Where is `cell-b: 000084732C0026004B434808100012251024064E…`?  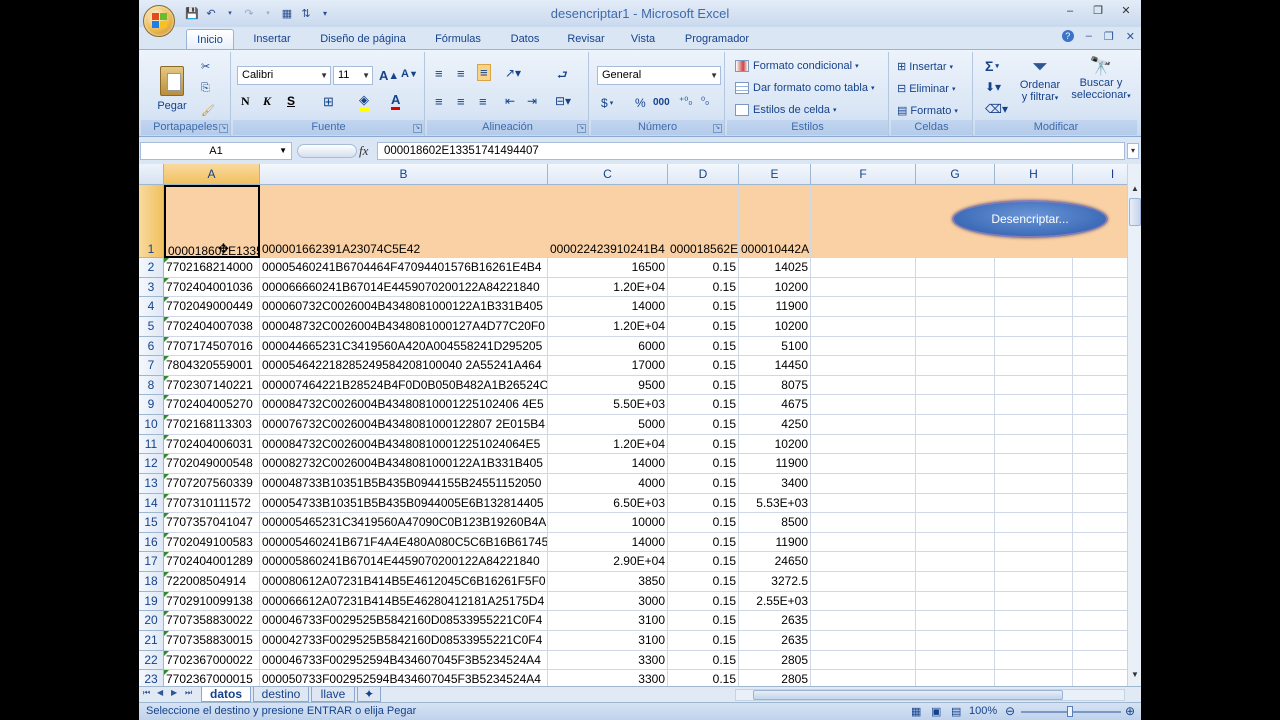
cell-b: 000084732C0026004B434808100012251024064E… is located at coordinates (404, 444).